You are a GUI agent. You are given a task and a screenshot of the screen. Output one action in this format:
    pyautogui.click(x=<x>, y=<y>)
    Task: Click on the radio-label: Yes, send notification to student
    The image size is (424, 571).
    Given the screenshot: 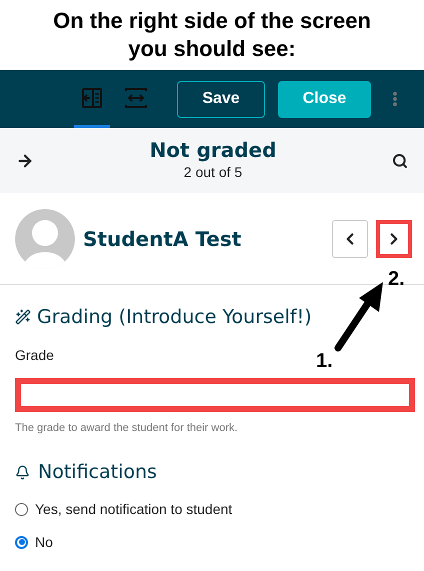 What is the action you would take?
    pyautogui.click(x=133, y=509)
    